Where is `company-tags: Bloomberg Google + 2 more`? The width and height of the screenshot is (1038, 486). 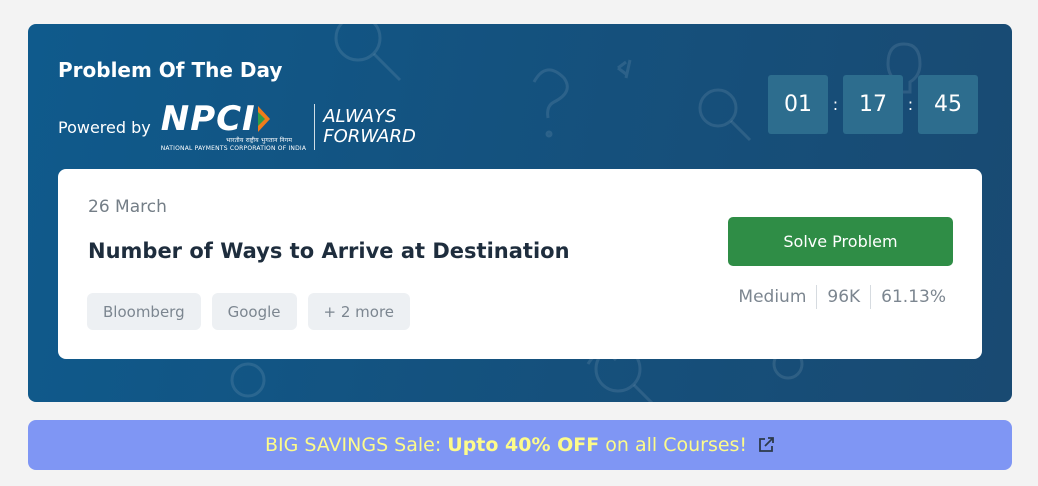 company-tags: Bloomberg Google + 2 more is located at coordinates (254, 311).